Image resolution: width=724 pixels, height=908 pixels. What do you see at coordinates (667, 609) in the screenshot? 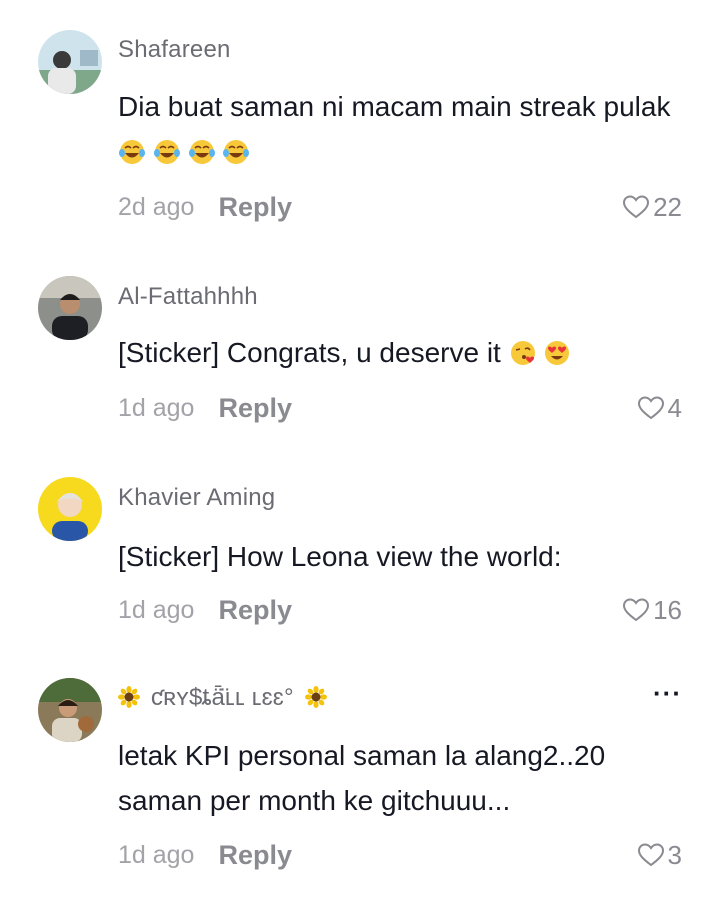
I see `like-count: 16` at bounding box center [667, 609].